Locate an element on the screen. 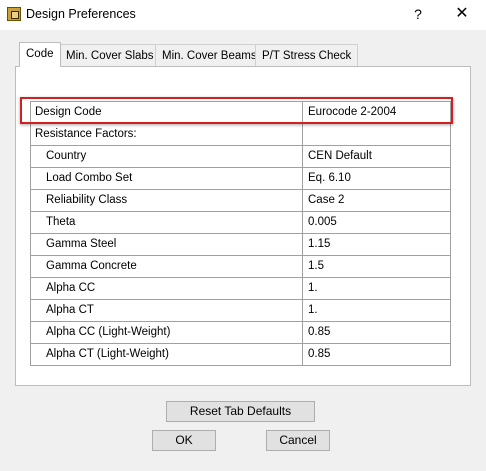  grid-key: Resistance Factors: is located at coordinates (167, 134).